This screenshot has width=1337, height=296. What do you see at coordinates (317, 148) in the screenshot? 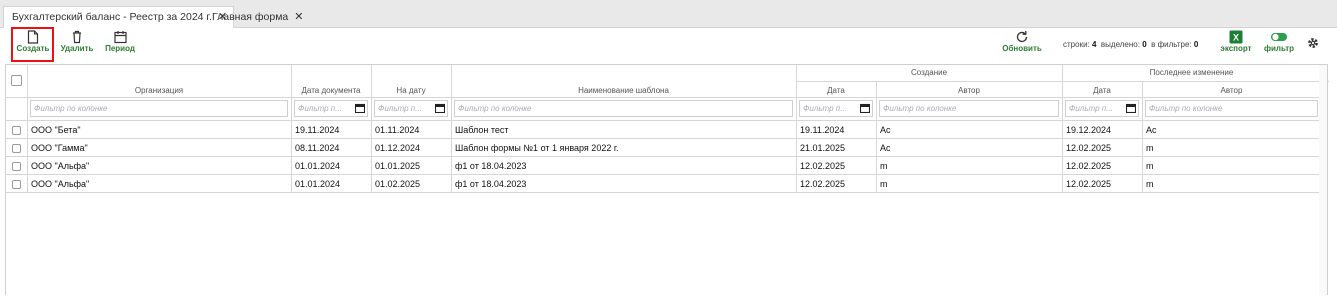
I see `cell-doc-date: 08.11.2024` at bounding box center [317, 148].